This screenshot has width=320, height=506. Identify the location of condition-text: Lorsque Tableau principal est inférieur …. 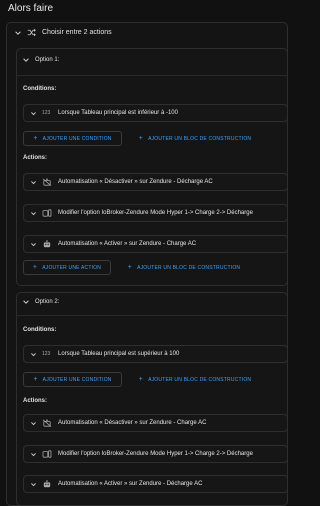
(118, 113).